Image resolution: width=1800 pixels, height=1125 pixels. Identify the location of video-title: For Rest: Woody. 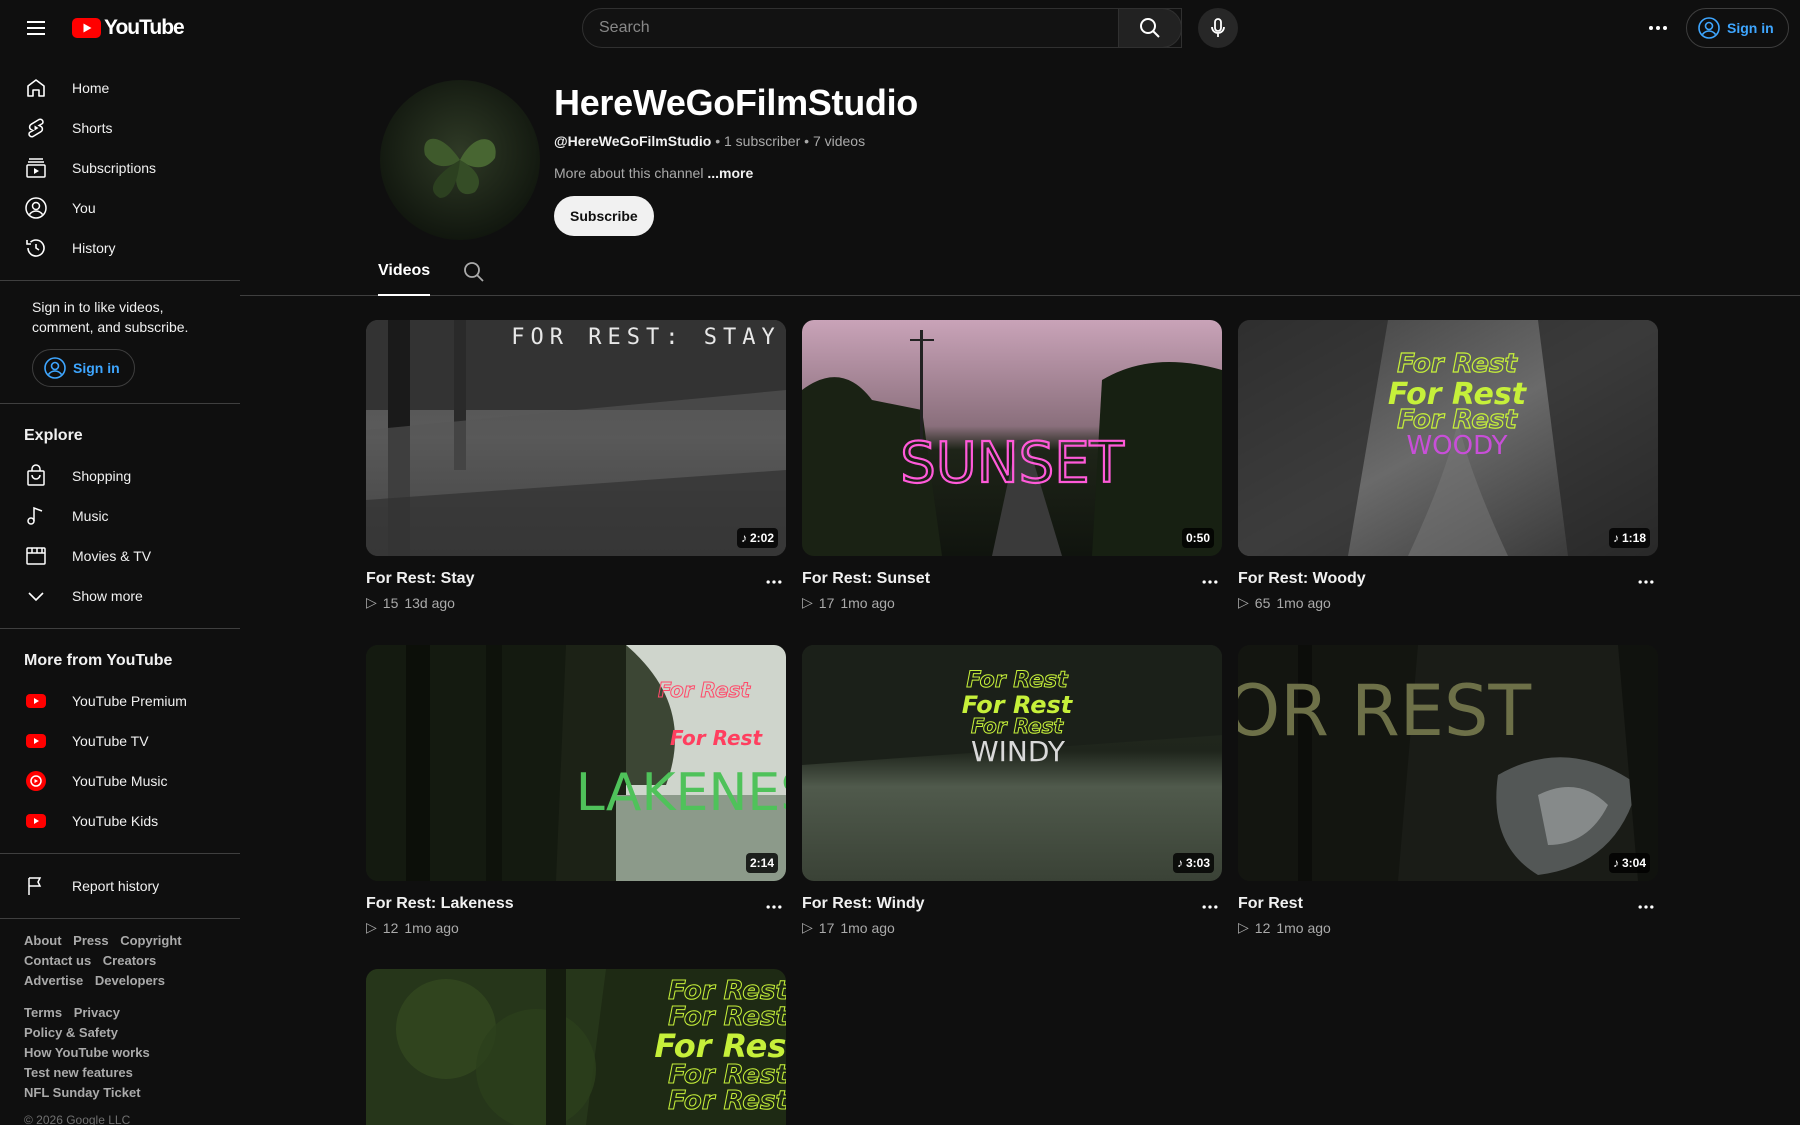
(1448, 579).